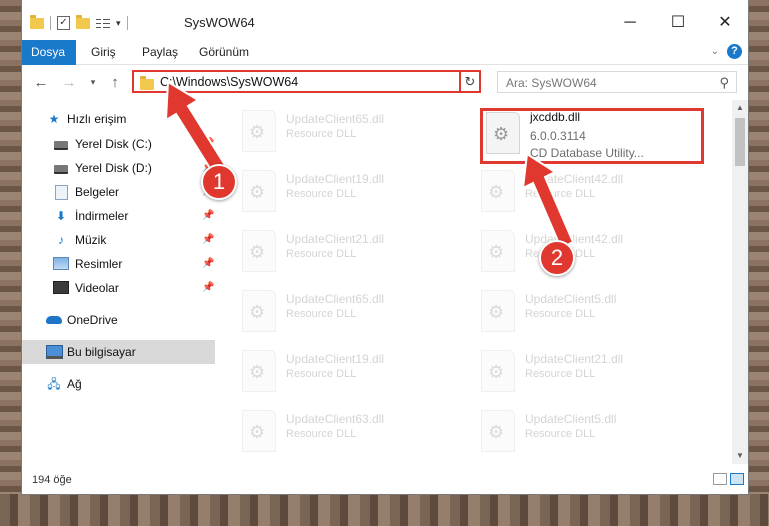  What do you see at coordinates (41, 82) in the screenshot?
I see `back-arrow-icon: ←` at bounding box center [41, 82].